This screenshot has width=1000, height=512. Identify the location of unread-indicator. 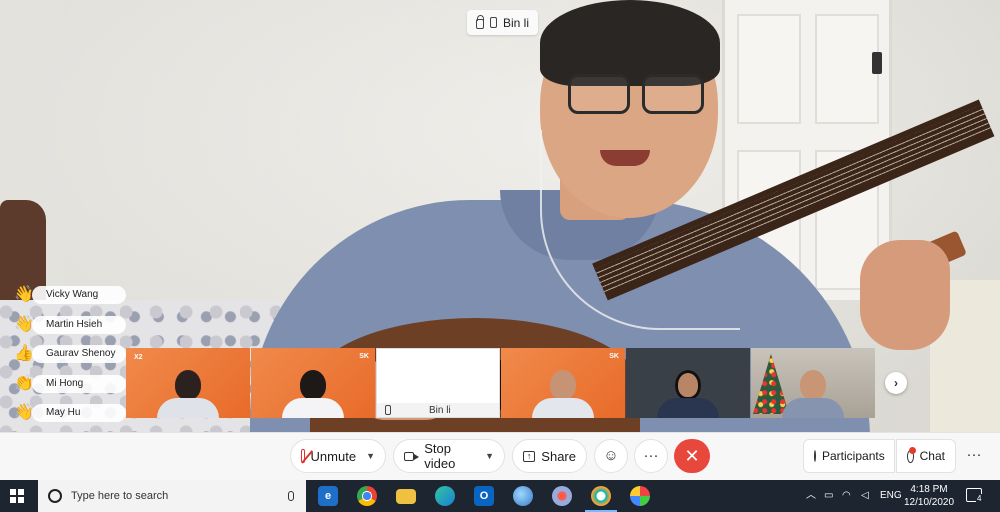
(912, 450).